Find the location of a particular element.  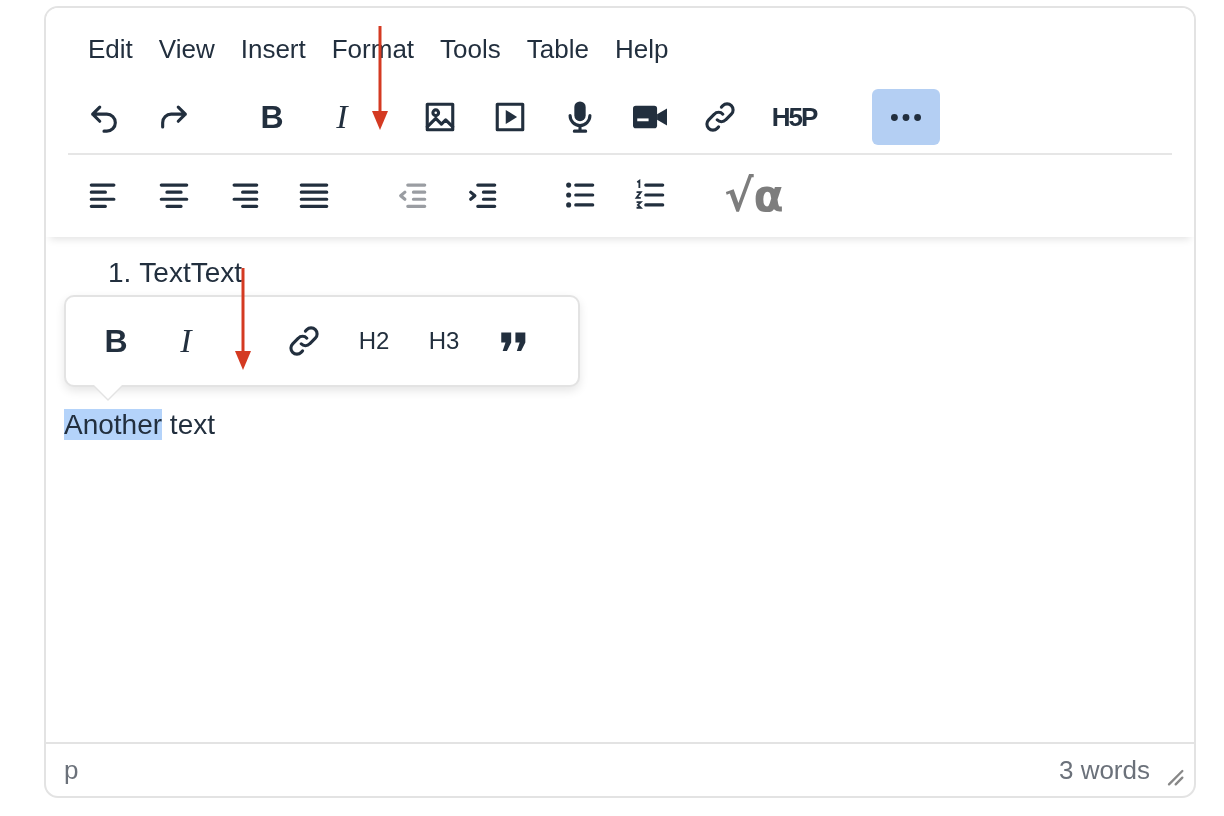

paragraph-text: Another text is located at coordinates (140, 425).